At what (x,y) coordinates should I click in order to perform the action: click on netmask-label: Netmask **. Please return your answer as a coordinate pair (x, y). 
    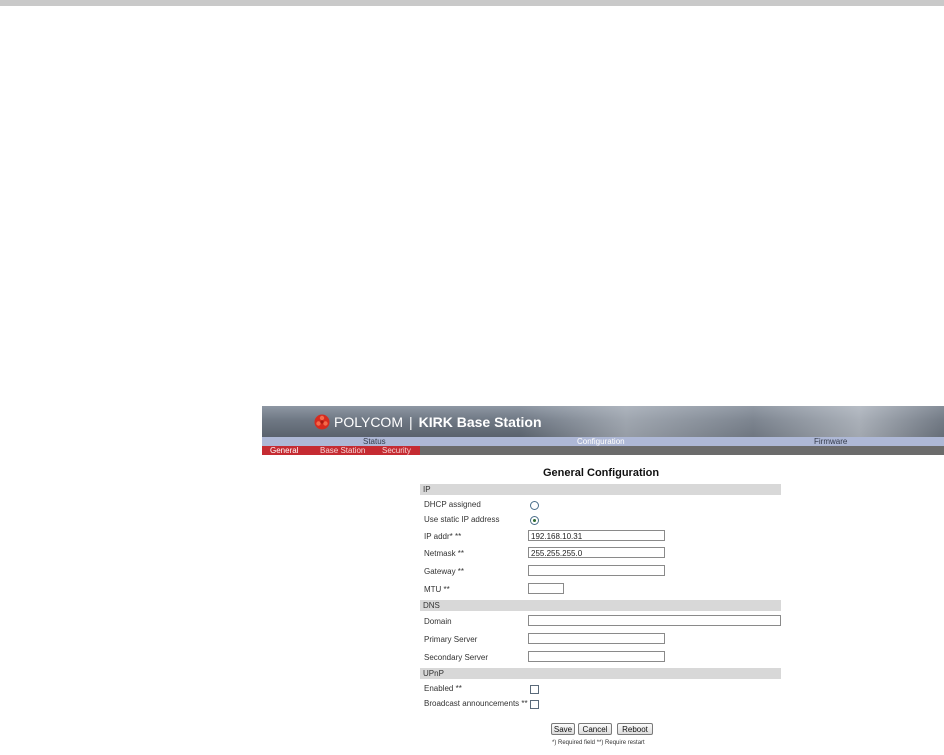
    Looking at the image, I should click on (444, 553).